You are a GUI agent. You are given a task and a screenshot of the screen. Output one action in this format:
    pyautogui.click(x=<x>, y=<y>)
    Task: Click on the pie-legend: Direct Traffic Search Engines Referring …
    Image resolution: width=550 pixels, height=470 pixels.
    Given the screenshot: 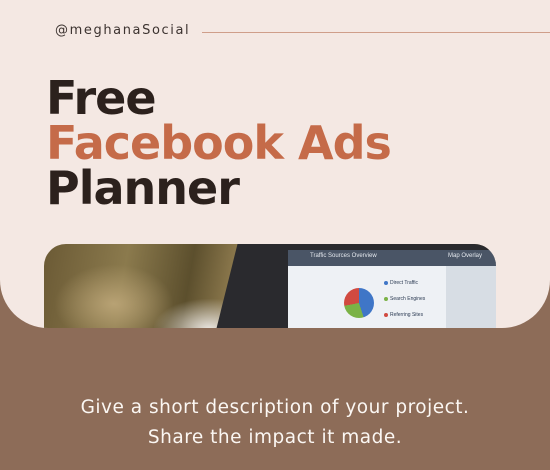 What is the action you would take?
    pyautogui.click(x=404, y=304)
    